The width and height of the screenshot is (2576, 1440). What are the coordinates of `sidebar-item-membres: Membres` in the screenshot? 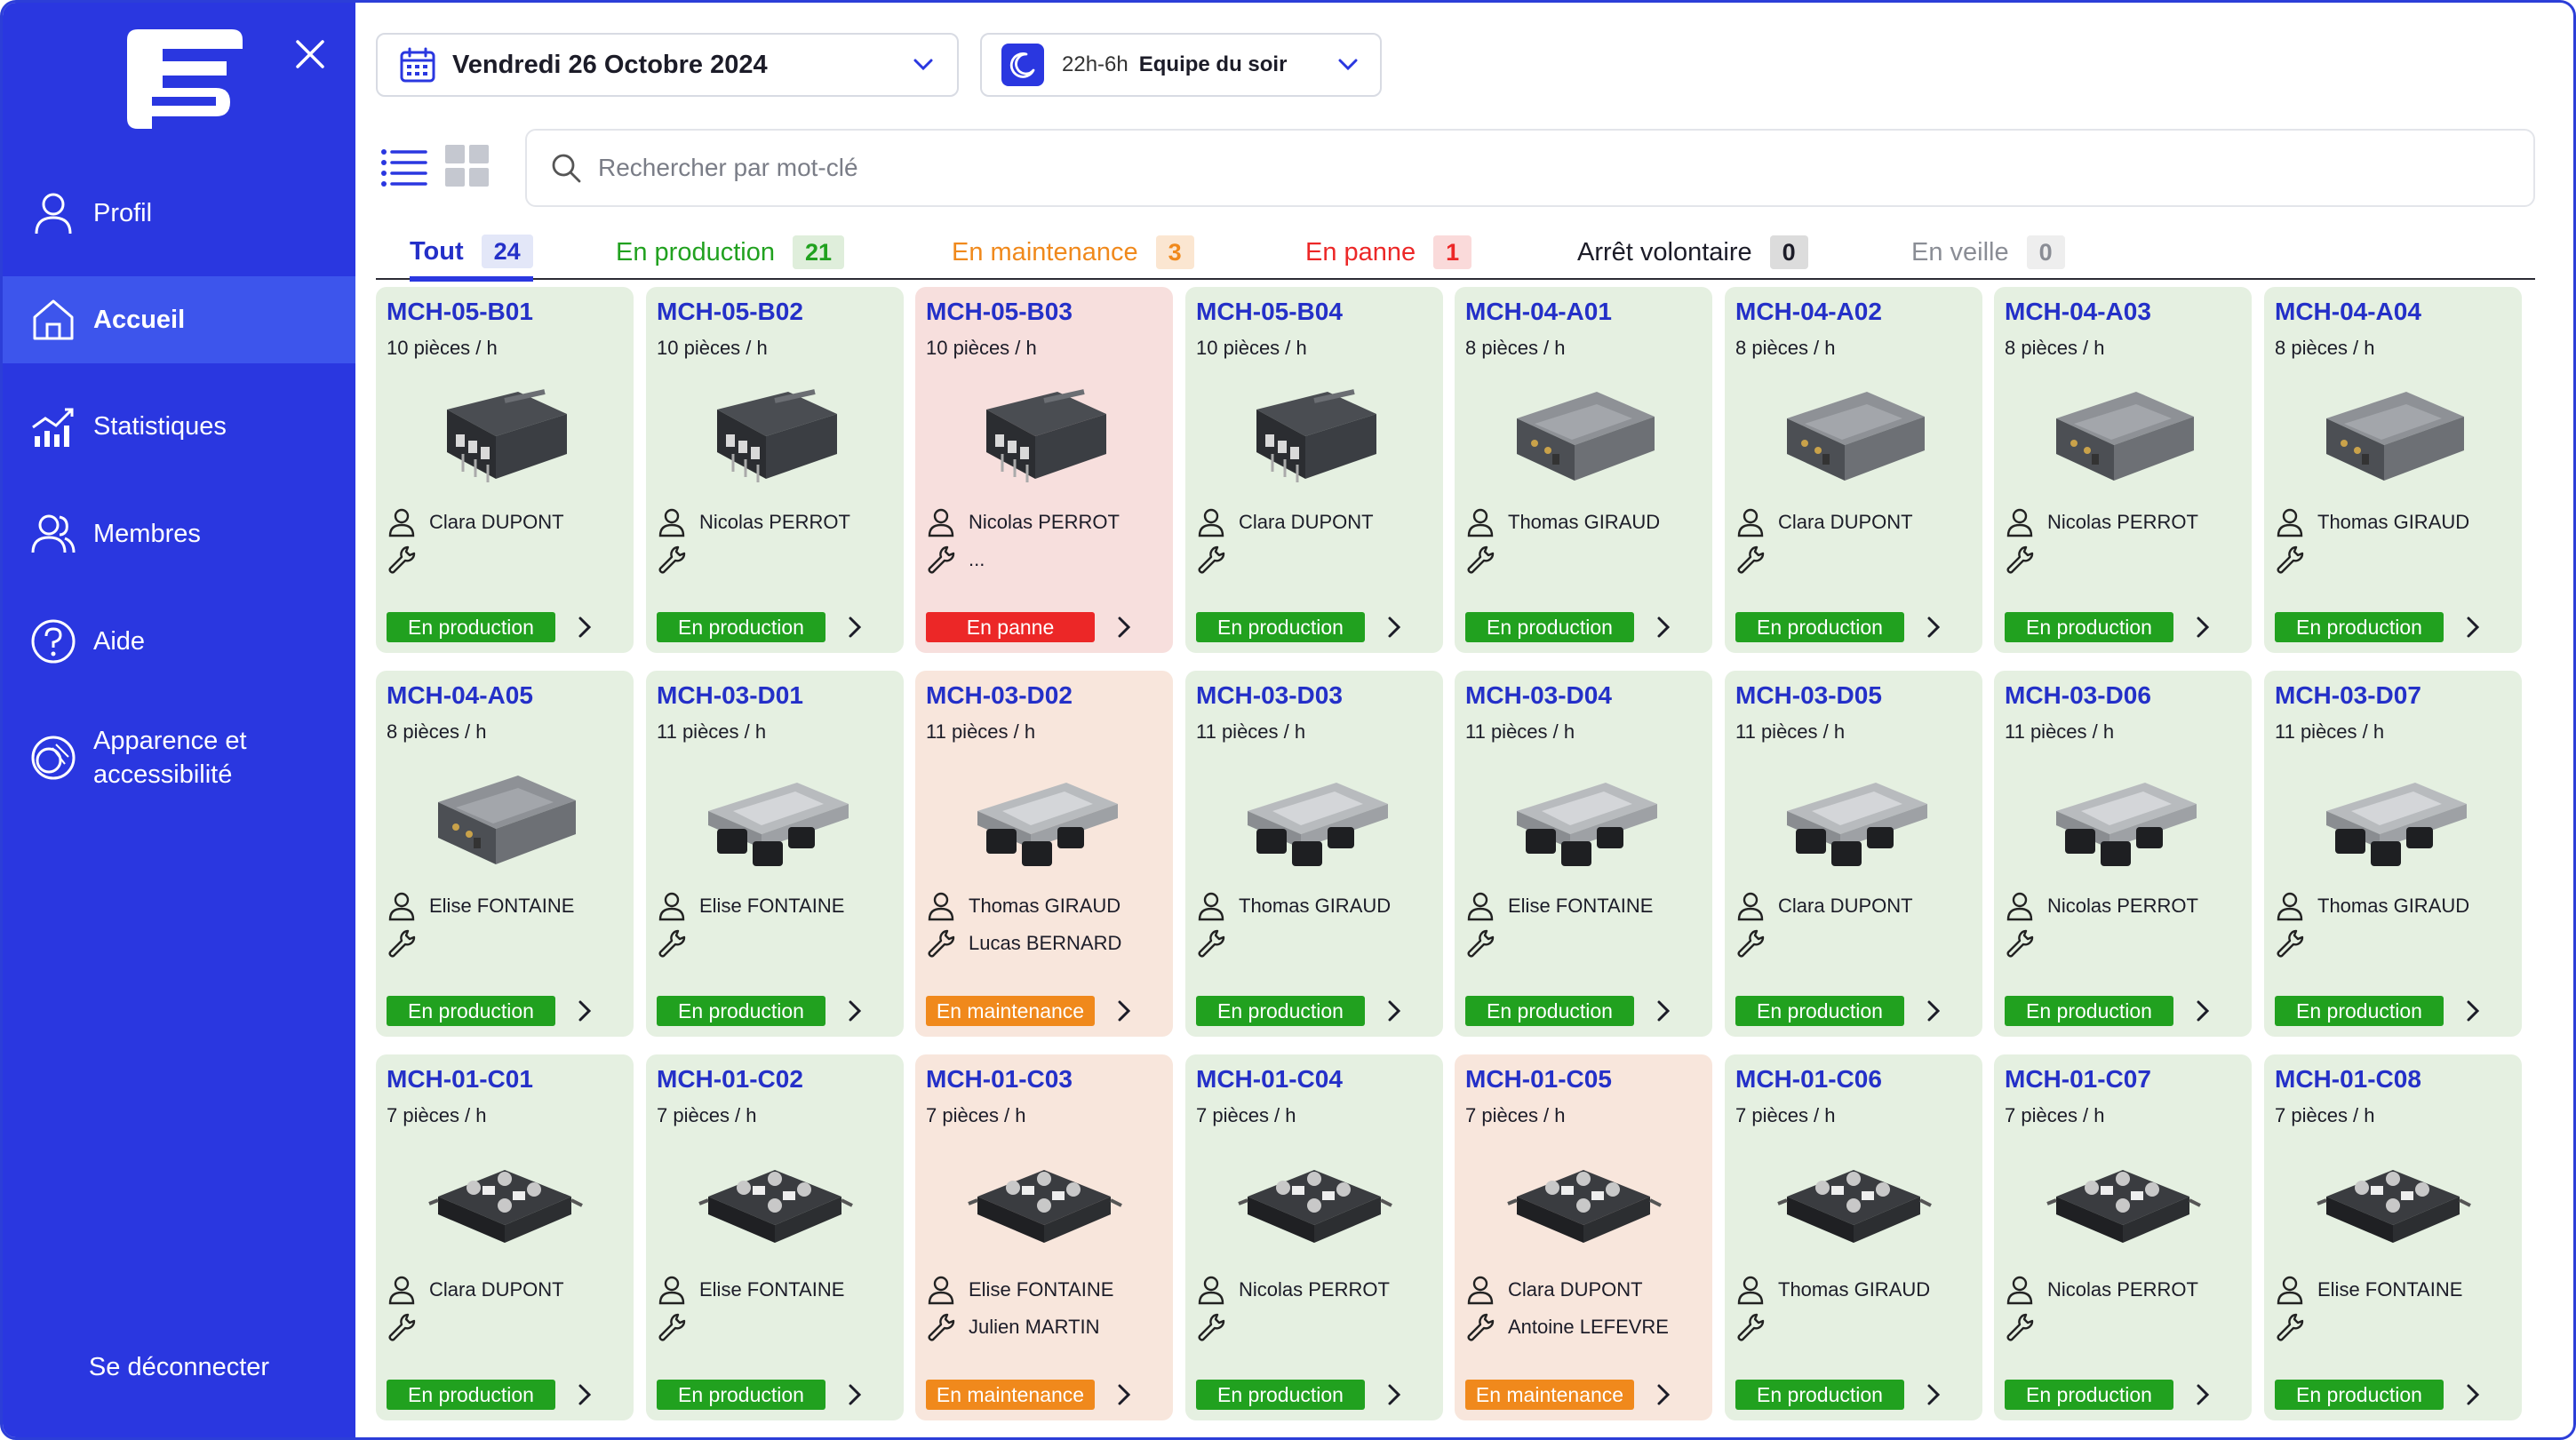 It's located at (179, 533).